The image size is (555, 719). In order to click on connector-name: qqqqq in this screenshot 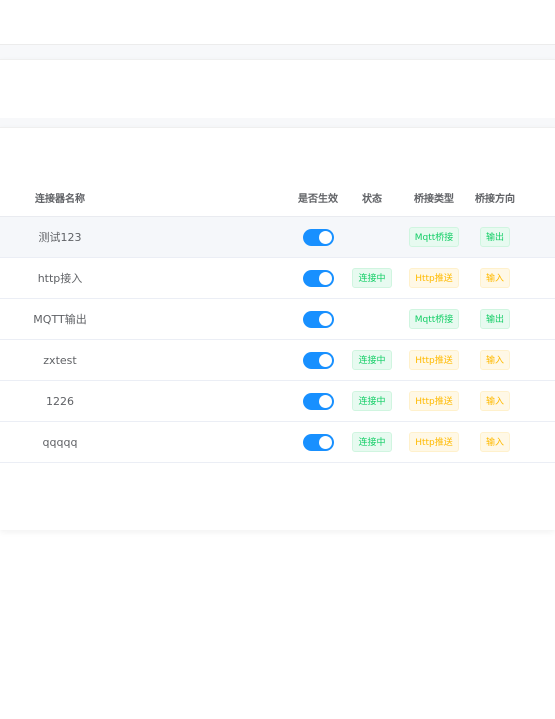, I will do `click(60, 442)`.